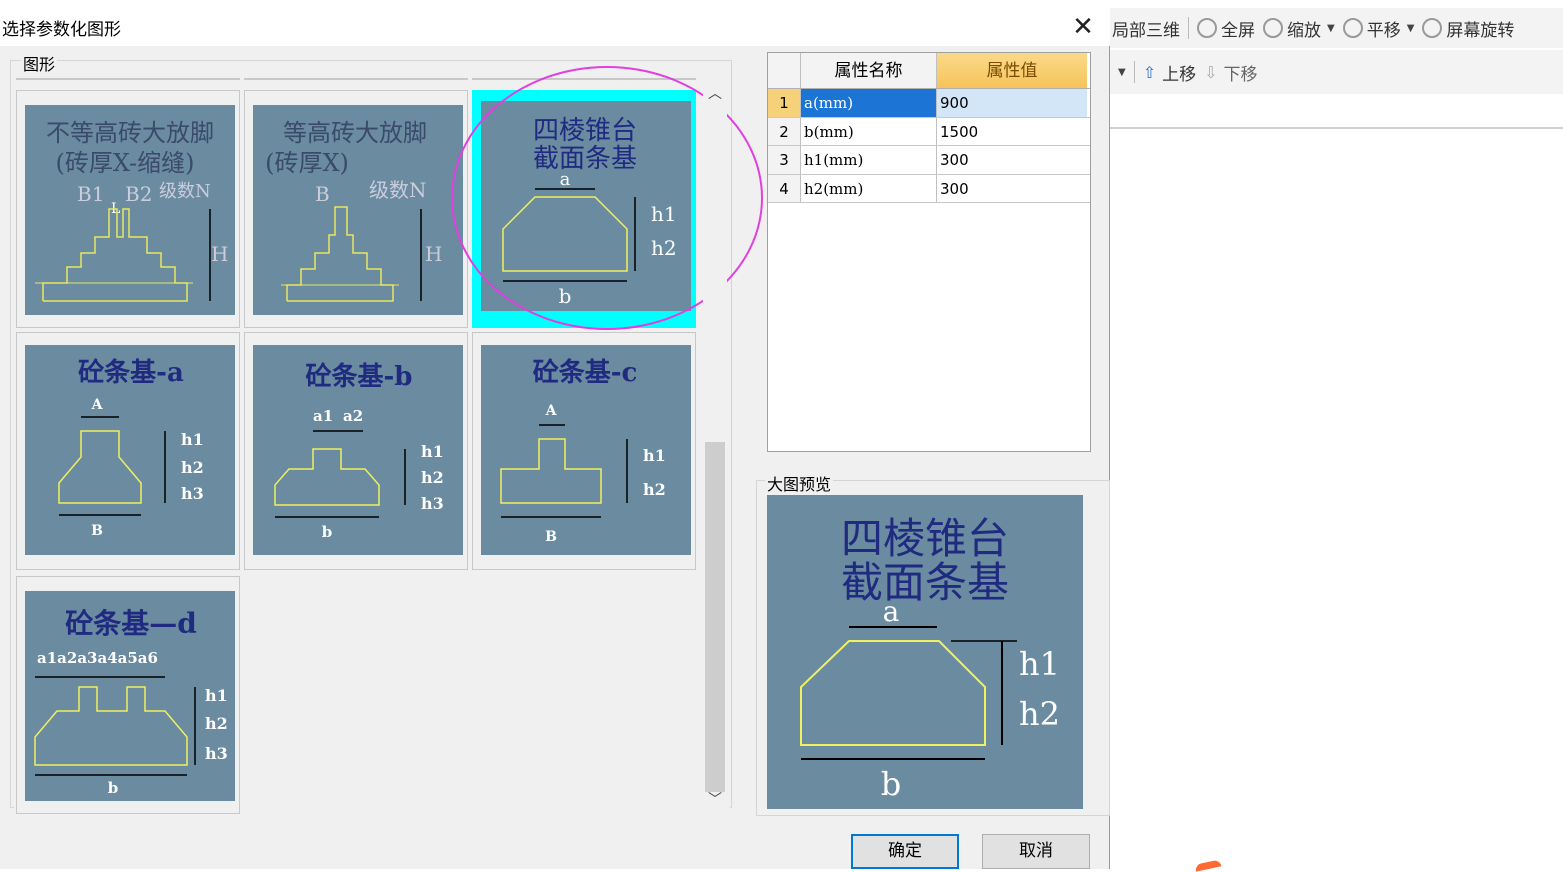  Describe the element at coordinates (327, 532) in the screenshot. I see `dim-label: b` at that location.